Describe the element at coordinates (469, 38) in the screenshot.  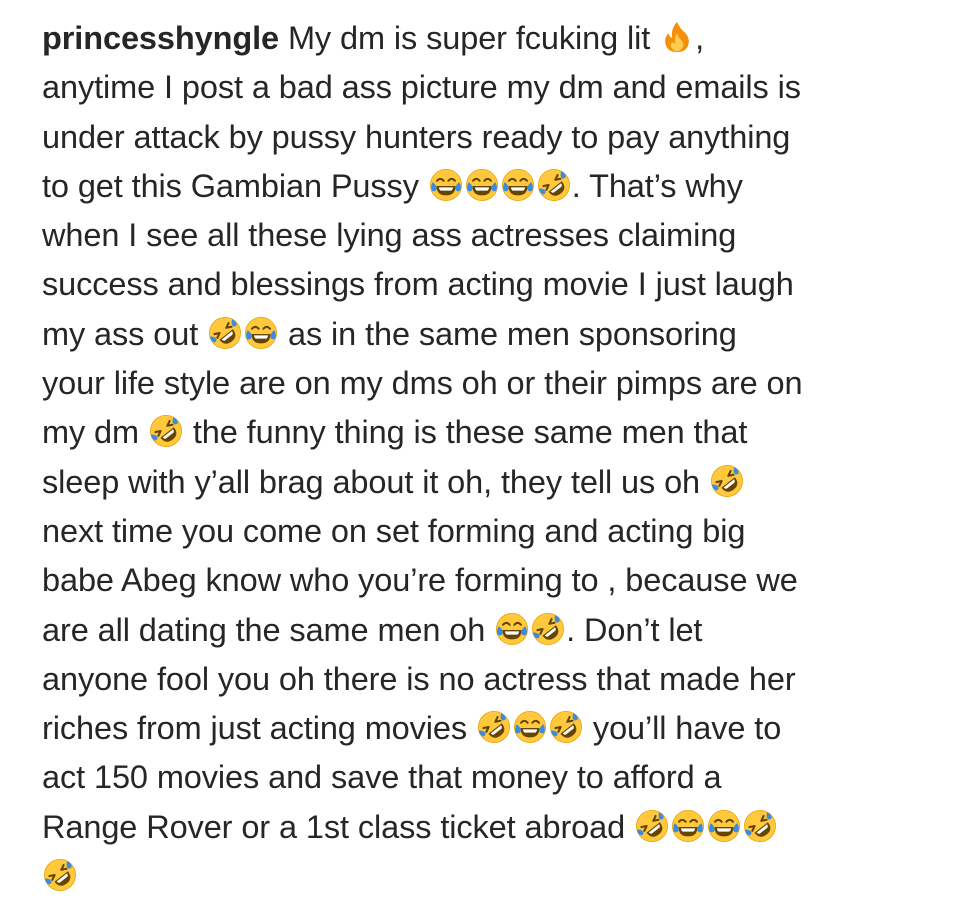
I see `caption-text: My dm is super fcuking lit` at that location.